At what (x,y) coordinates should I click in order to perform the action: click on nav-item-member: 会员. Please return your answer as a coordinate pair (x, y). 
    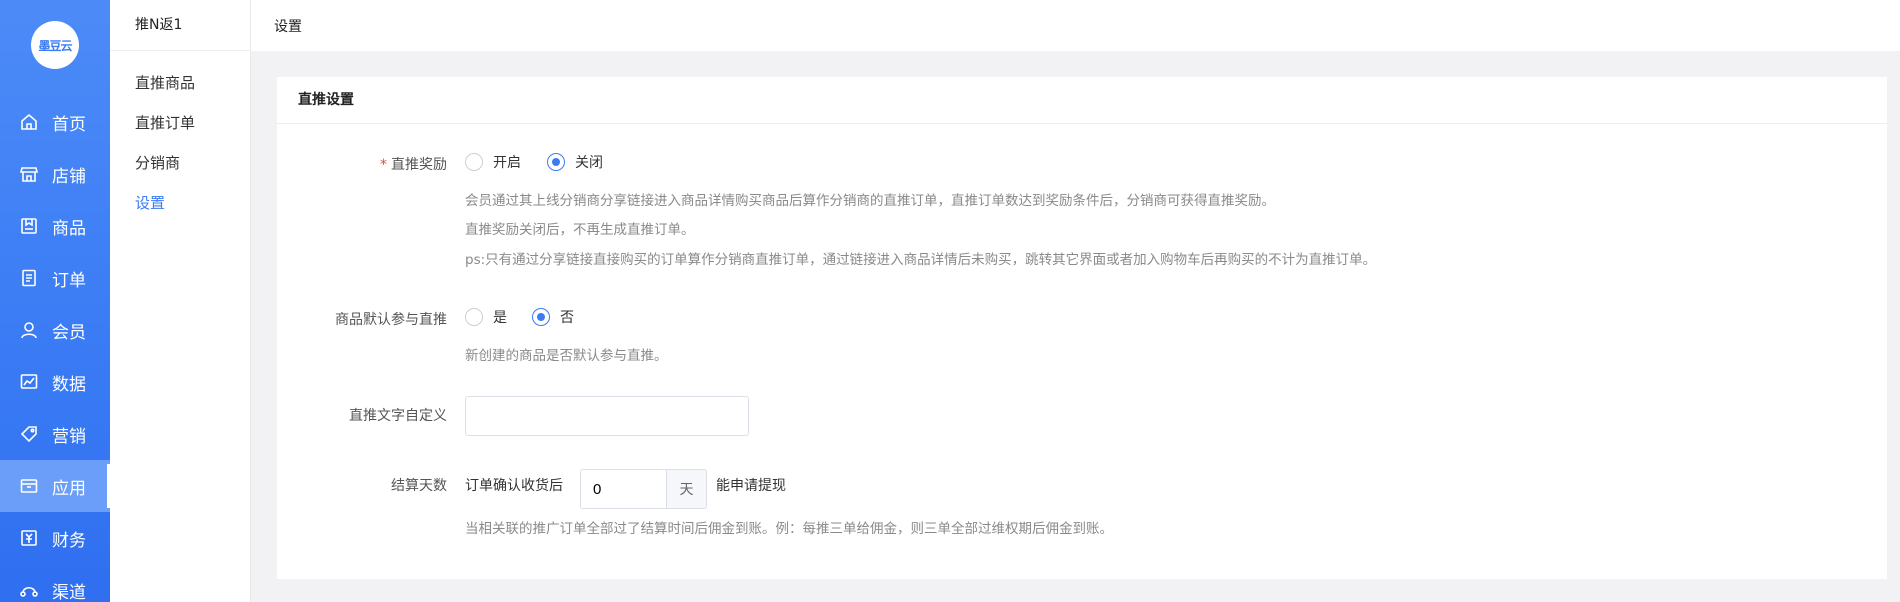
    Looking at the image, I should click on (55, 330).